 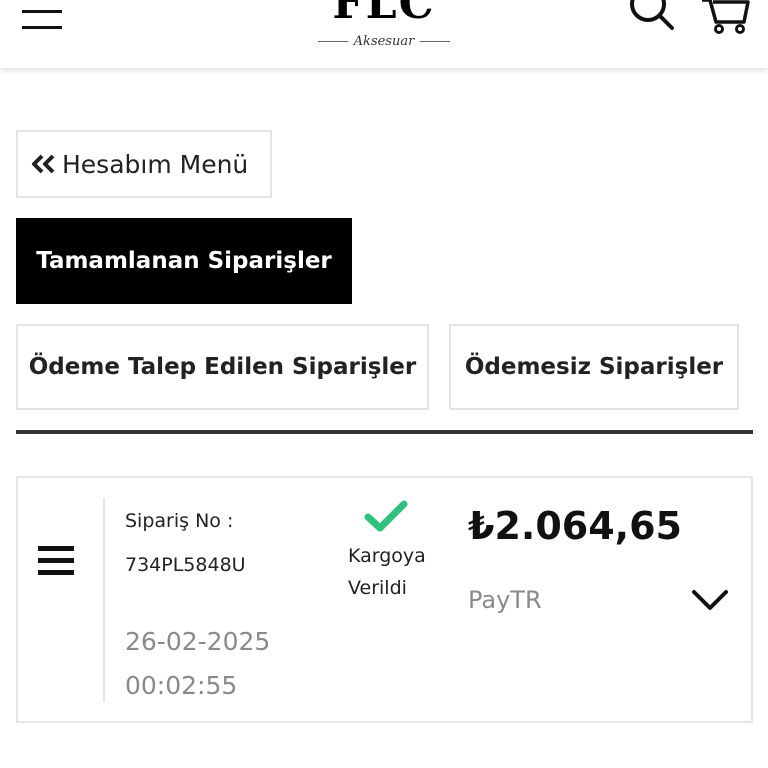 What do you see at coordinates (43, 18) in the screenshot?
I see `hamburger-menu-icon` at bounding box center [43, 18].